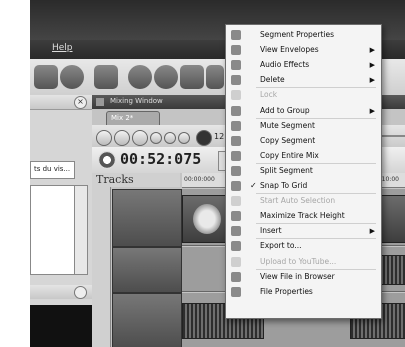 This screenshot has width=405, height=347. What do you see at coordinates (156, 138) in the screenshot?
I see `rewind-button` at bounding box center [156, 138].